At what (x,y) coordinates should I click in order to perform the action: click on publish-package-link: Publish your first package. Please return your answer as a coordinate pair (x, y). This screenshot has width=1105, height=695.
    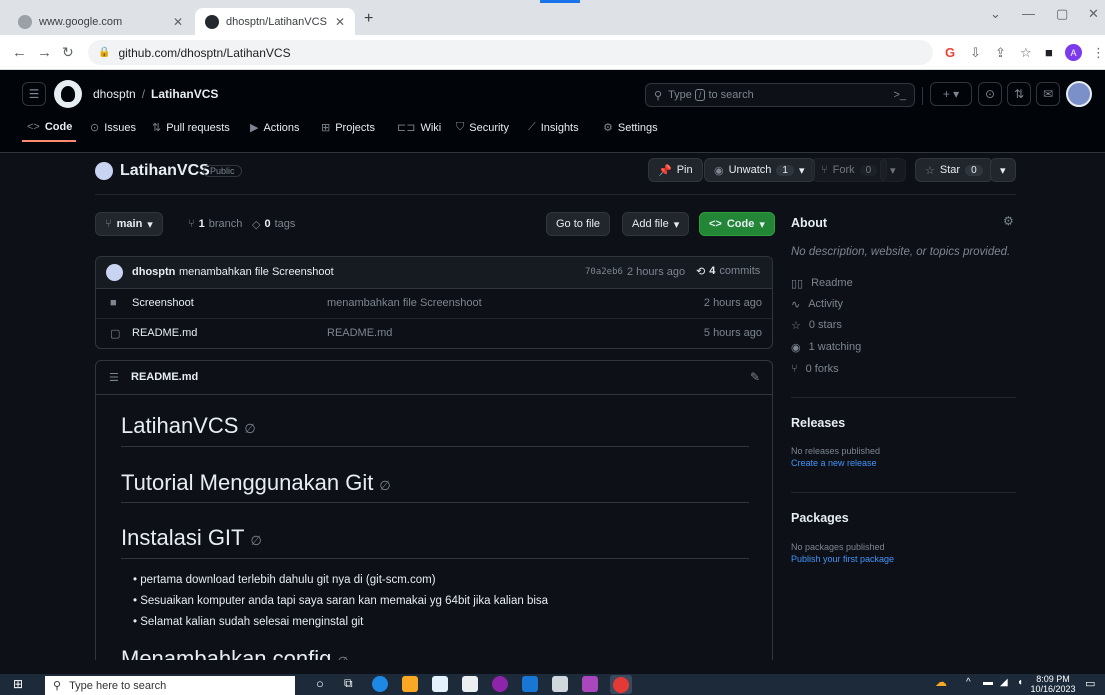
    Looking at the image, I should click on (842, 559).